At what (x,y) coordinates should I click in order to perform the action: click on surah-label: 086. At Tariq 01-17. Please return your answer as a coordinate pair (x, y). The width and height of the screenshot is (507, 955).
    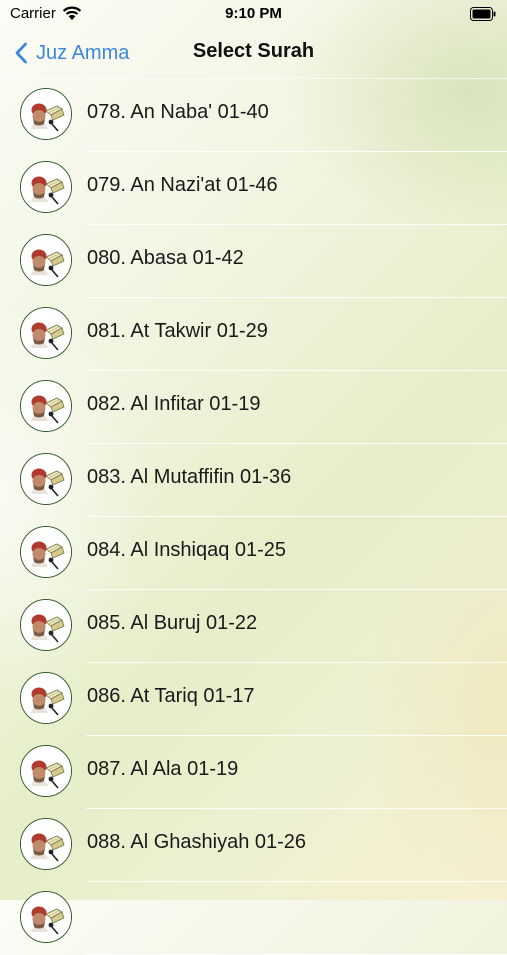
    Looking at the image, I should click on (171, 696).